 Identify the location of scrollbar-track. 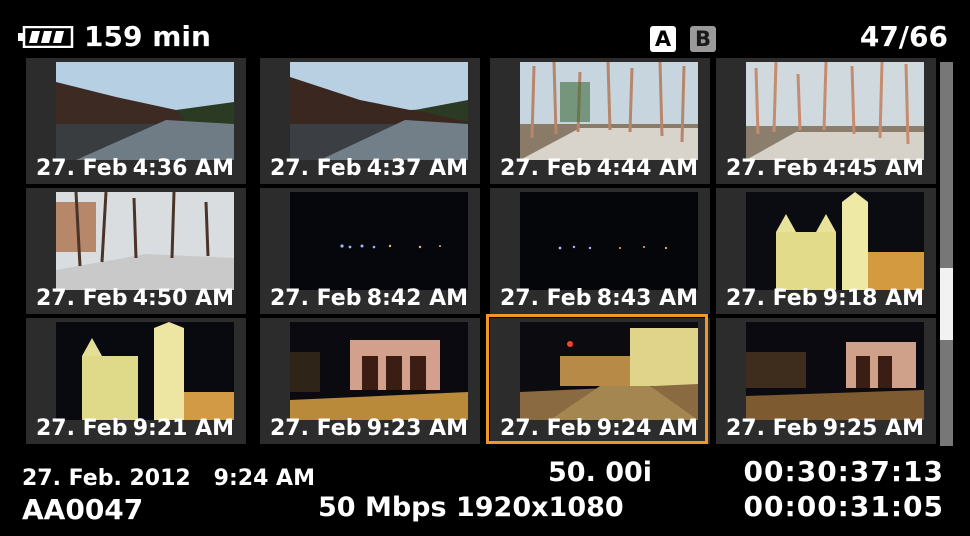
(946, 254).